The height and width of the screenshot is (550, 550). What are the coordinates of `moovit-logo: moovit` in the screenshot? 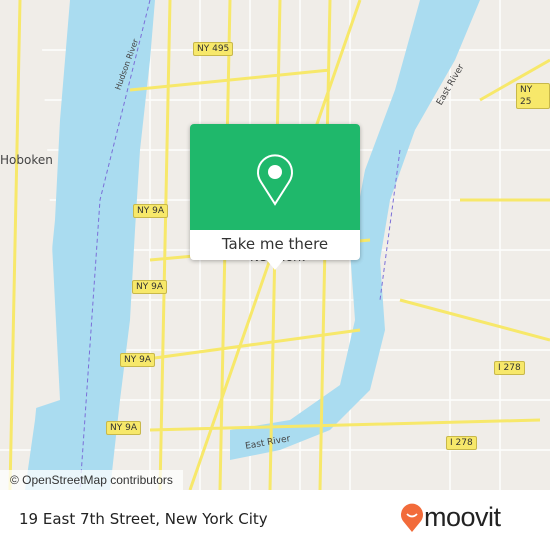 It's located at (450, 517).